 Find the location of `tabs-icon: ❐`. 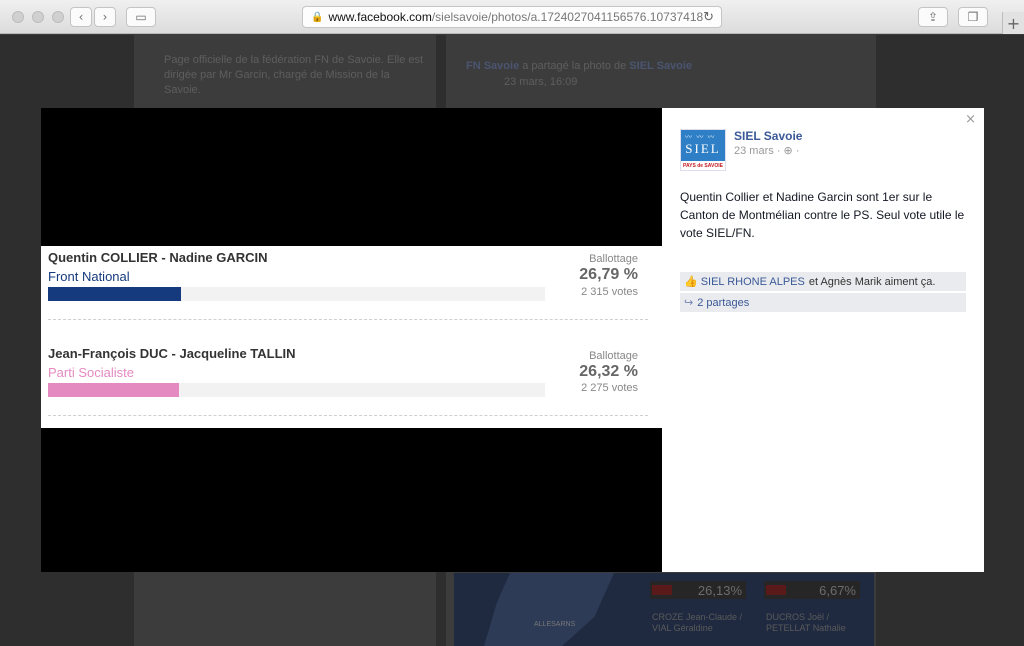

tabs-icon: ❐ is located at coordinates (973, 17).